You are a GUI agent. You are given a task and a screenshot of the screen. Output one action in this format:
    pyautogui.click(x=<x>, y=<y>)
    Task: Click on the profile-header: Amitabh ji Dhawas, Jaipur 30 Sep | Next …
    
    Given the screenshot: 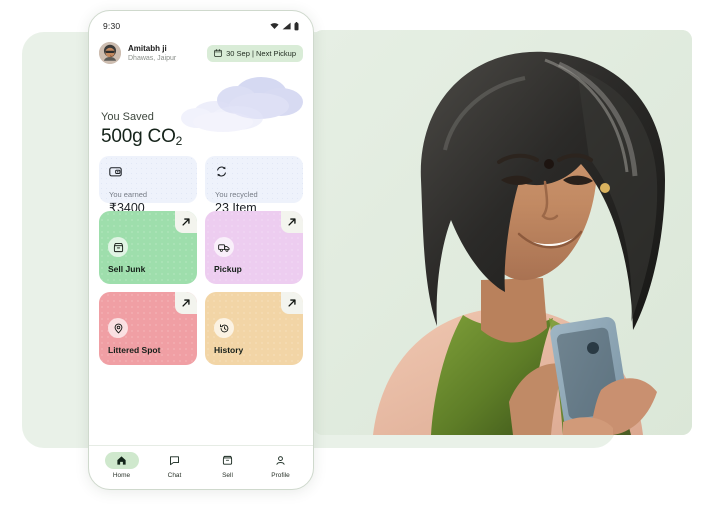 What is the action you would take?
    pyautogui.click(x=201, y=50)
    